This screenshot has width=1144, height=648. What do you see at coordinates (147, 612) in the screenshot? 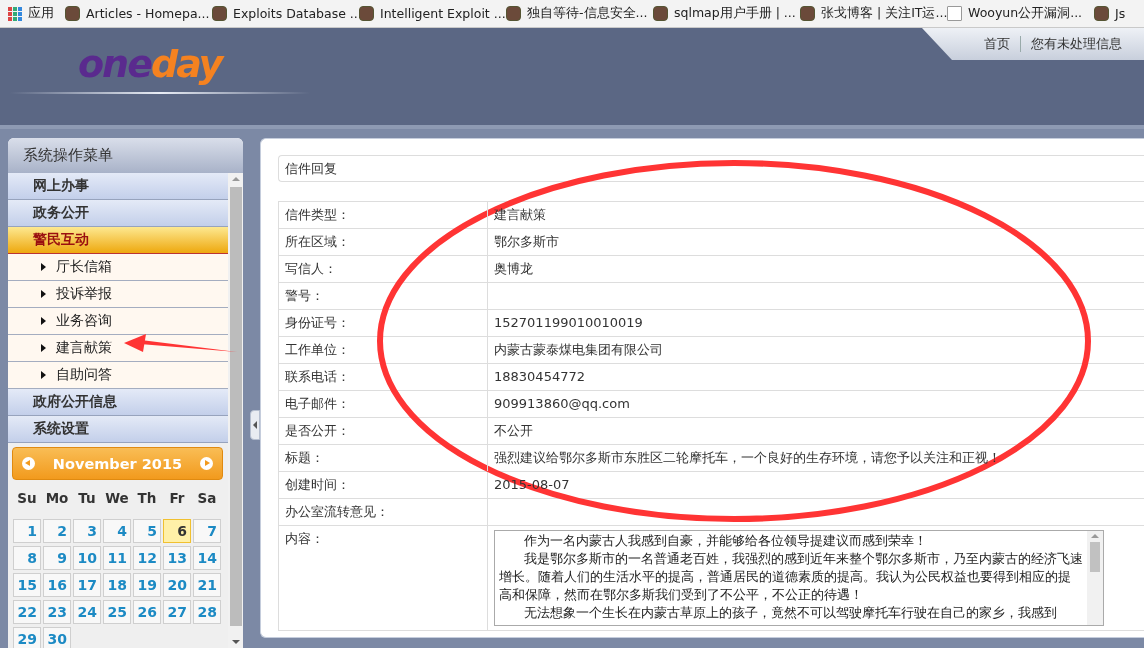
I see `calendar-day: 26` at bounding box center [147, 612].